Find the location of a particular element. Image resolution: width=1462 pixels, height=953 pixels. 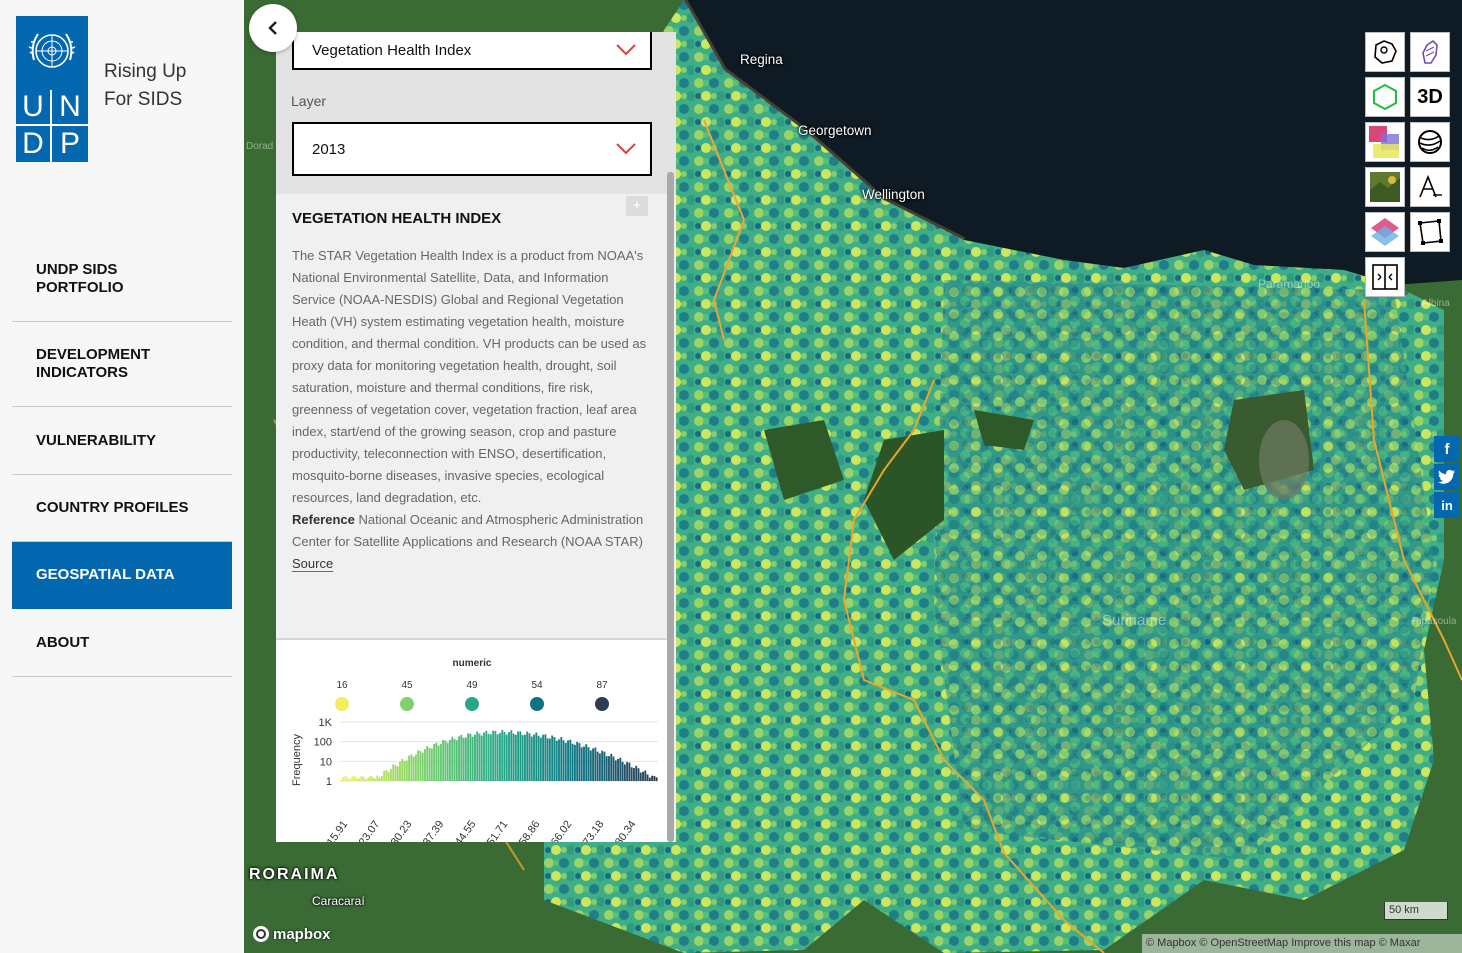

share-linkedin-button: in is located at coordinates (1447, 505).